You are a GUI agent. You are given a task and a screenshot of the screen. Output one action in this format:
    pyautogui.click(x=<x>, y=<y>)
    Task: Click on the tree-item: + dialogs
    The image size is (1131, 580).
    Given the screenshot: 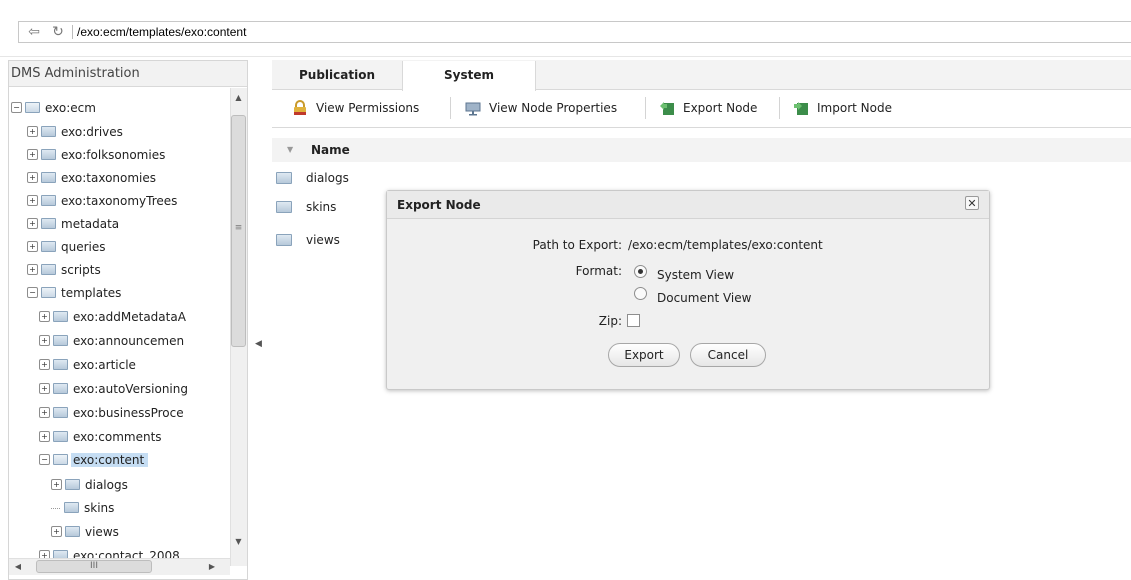 What is the action you would take?
    pyautogui.click(x=89, y=485)
    